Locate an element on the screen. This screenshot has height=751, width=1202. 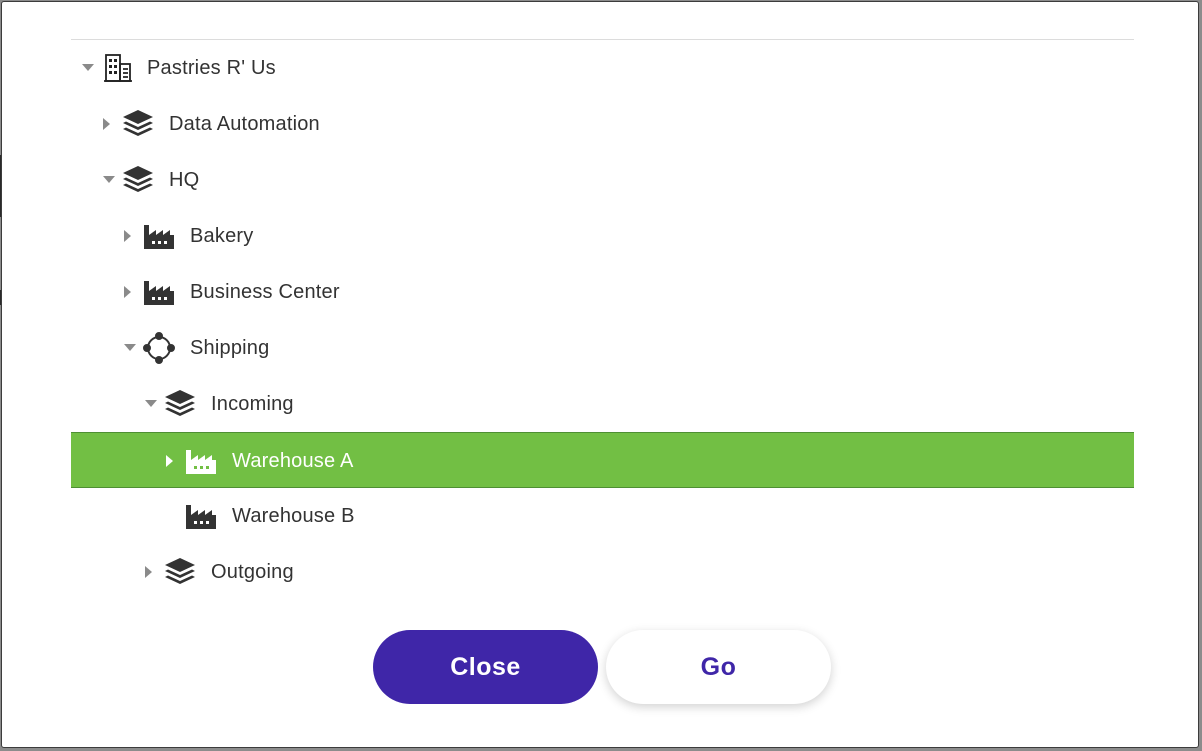
tree-node-warehouse-a: Warehouse A is located at coordinates (602, 460).